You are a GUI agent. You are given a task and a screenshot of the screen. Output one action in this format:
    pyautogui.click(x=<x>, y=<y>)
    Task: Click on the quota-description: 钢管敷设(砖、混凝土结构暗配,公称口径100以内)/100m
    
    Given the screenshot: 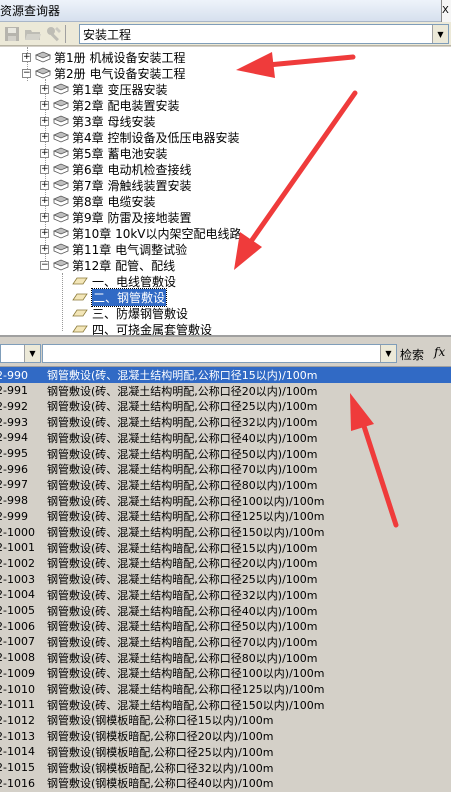 What is the action you would take?
    pyautogui.click(x=186, y=674)
    